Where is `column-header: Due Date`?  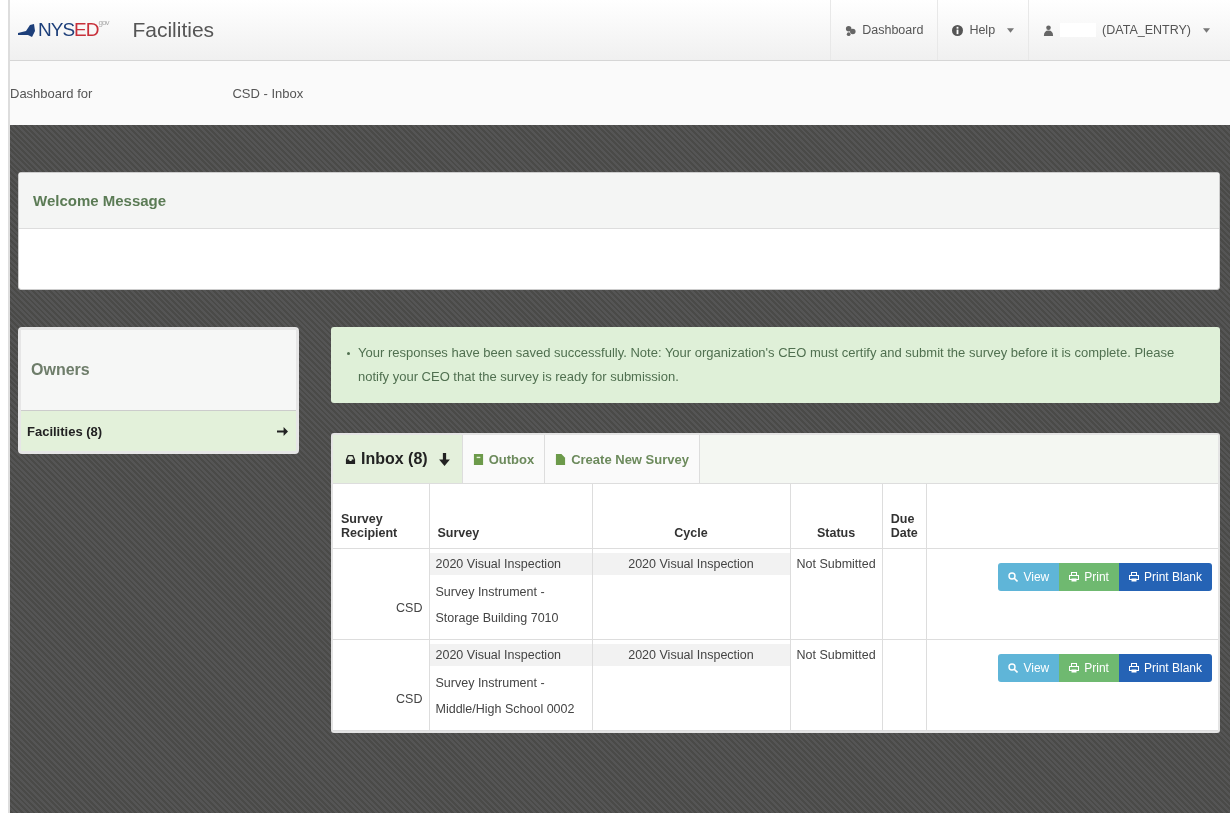 column-header: Due Date is located at coordinates (904, 516).